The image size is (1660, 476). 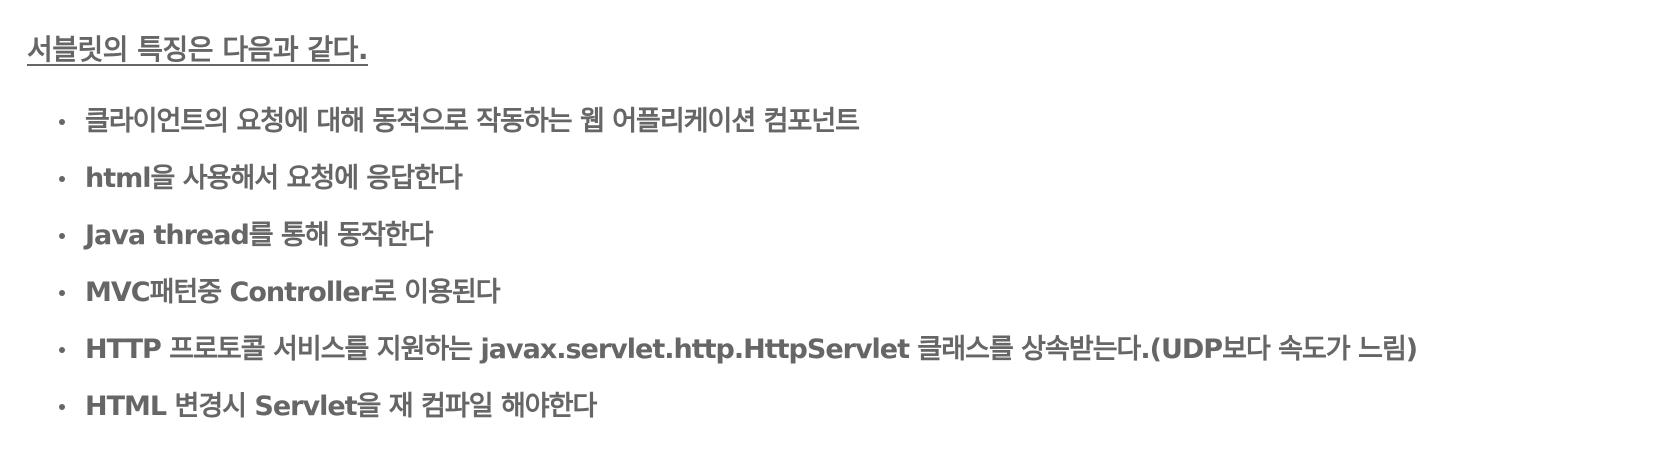 I want to click on list-item: HTML 변경시 Servlet을 재 컴파일 해야한다, so click(x=854, y=406).